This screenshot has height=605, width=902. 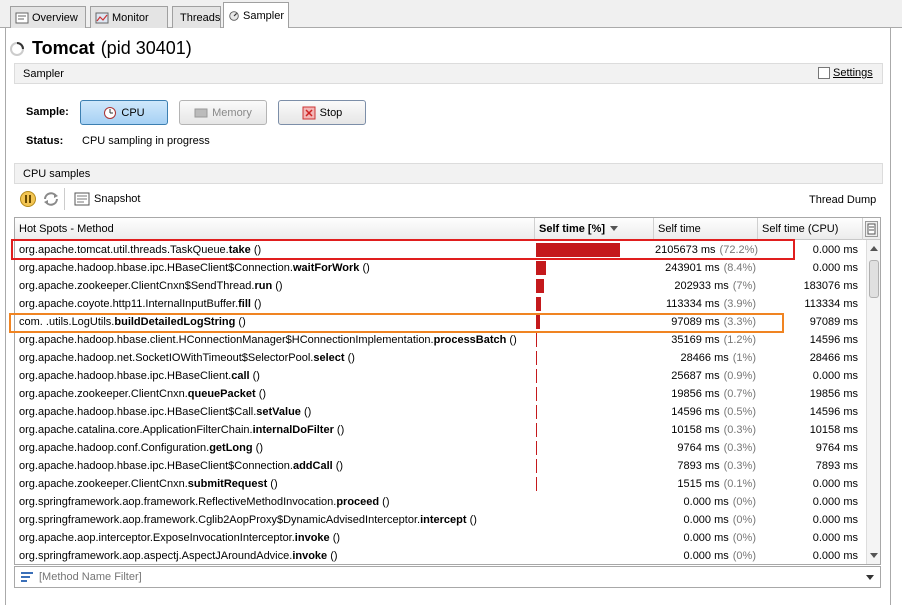 What do you see at coordinates (874, 249) in the screenshot?
I see `scroll-up-icon` at bounding box center [874, 249].